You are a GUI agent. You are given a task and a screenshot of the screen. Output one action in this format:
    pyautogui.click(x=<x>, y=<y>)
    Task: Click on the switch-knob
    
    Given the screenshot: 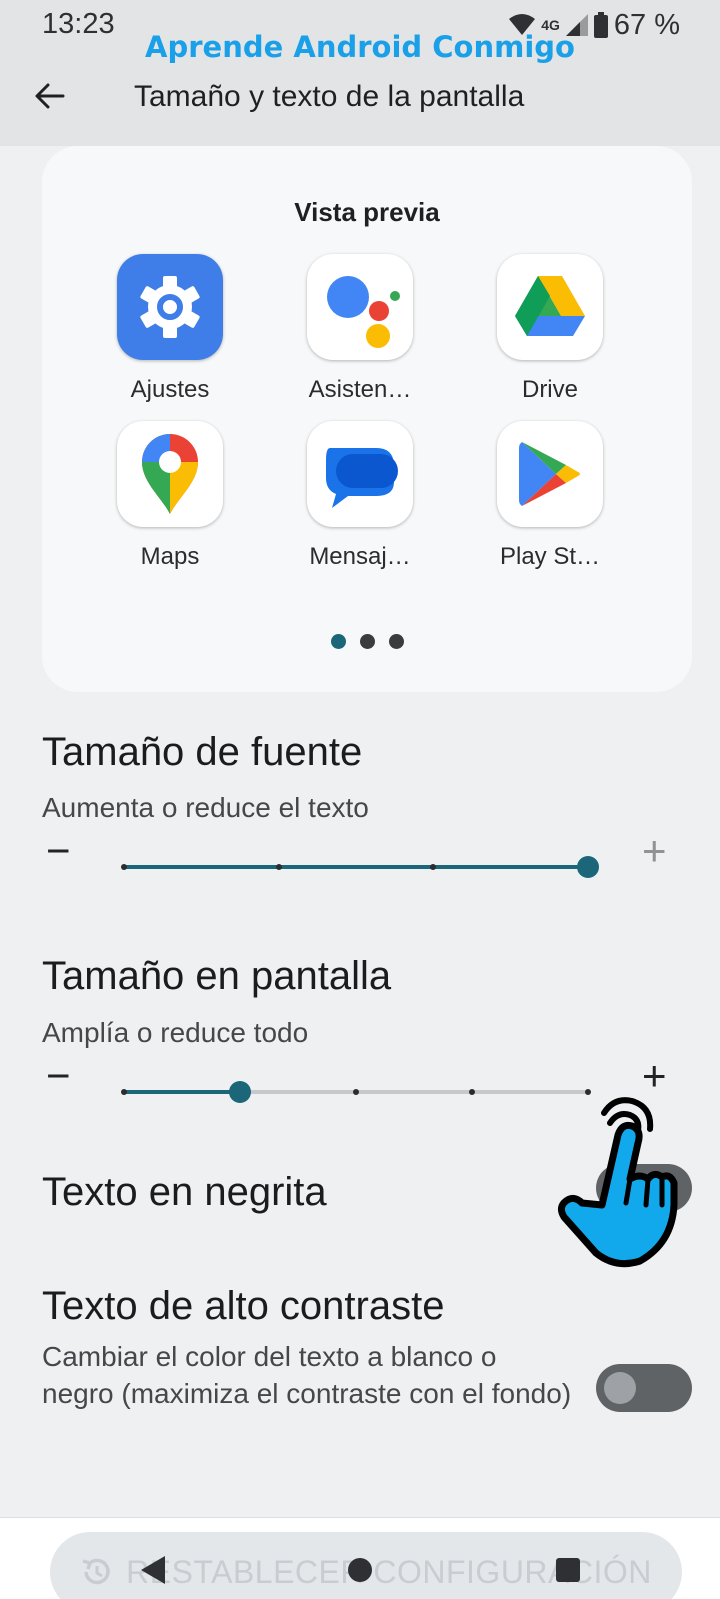 What is the action you would take?
    pyautogui.click(x=620, y=1388)
    